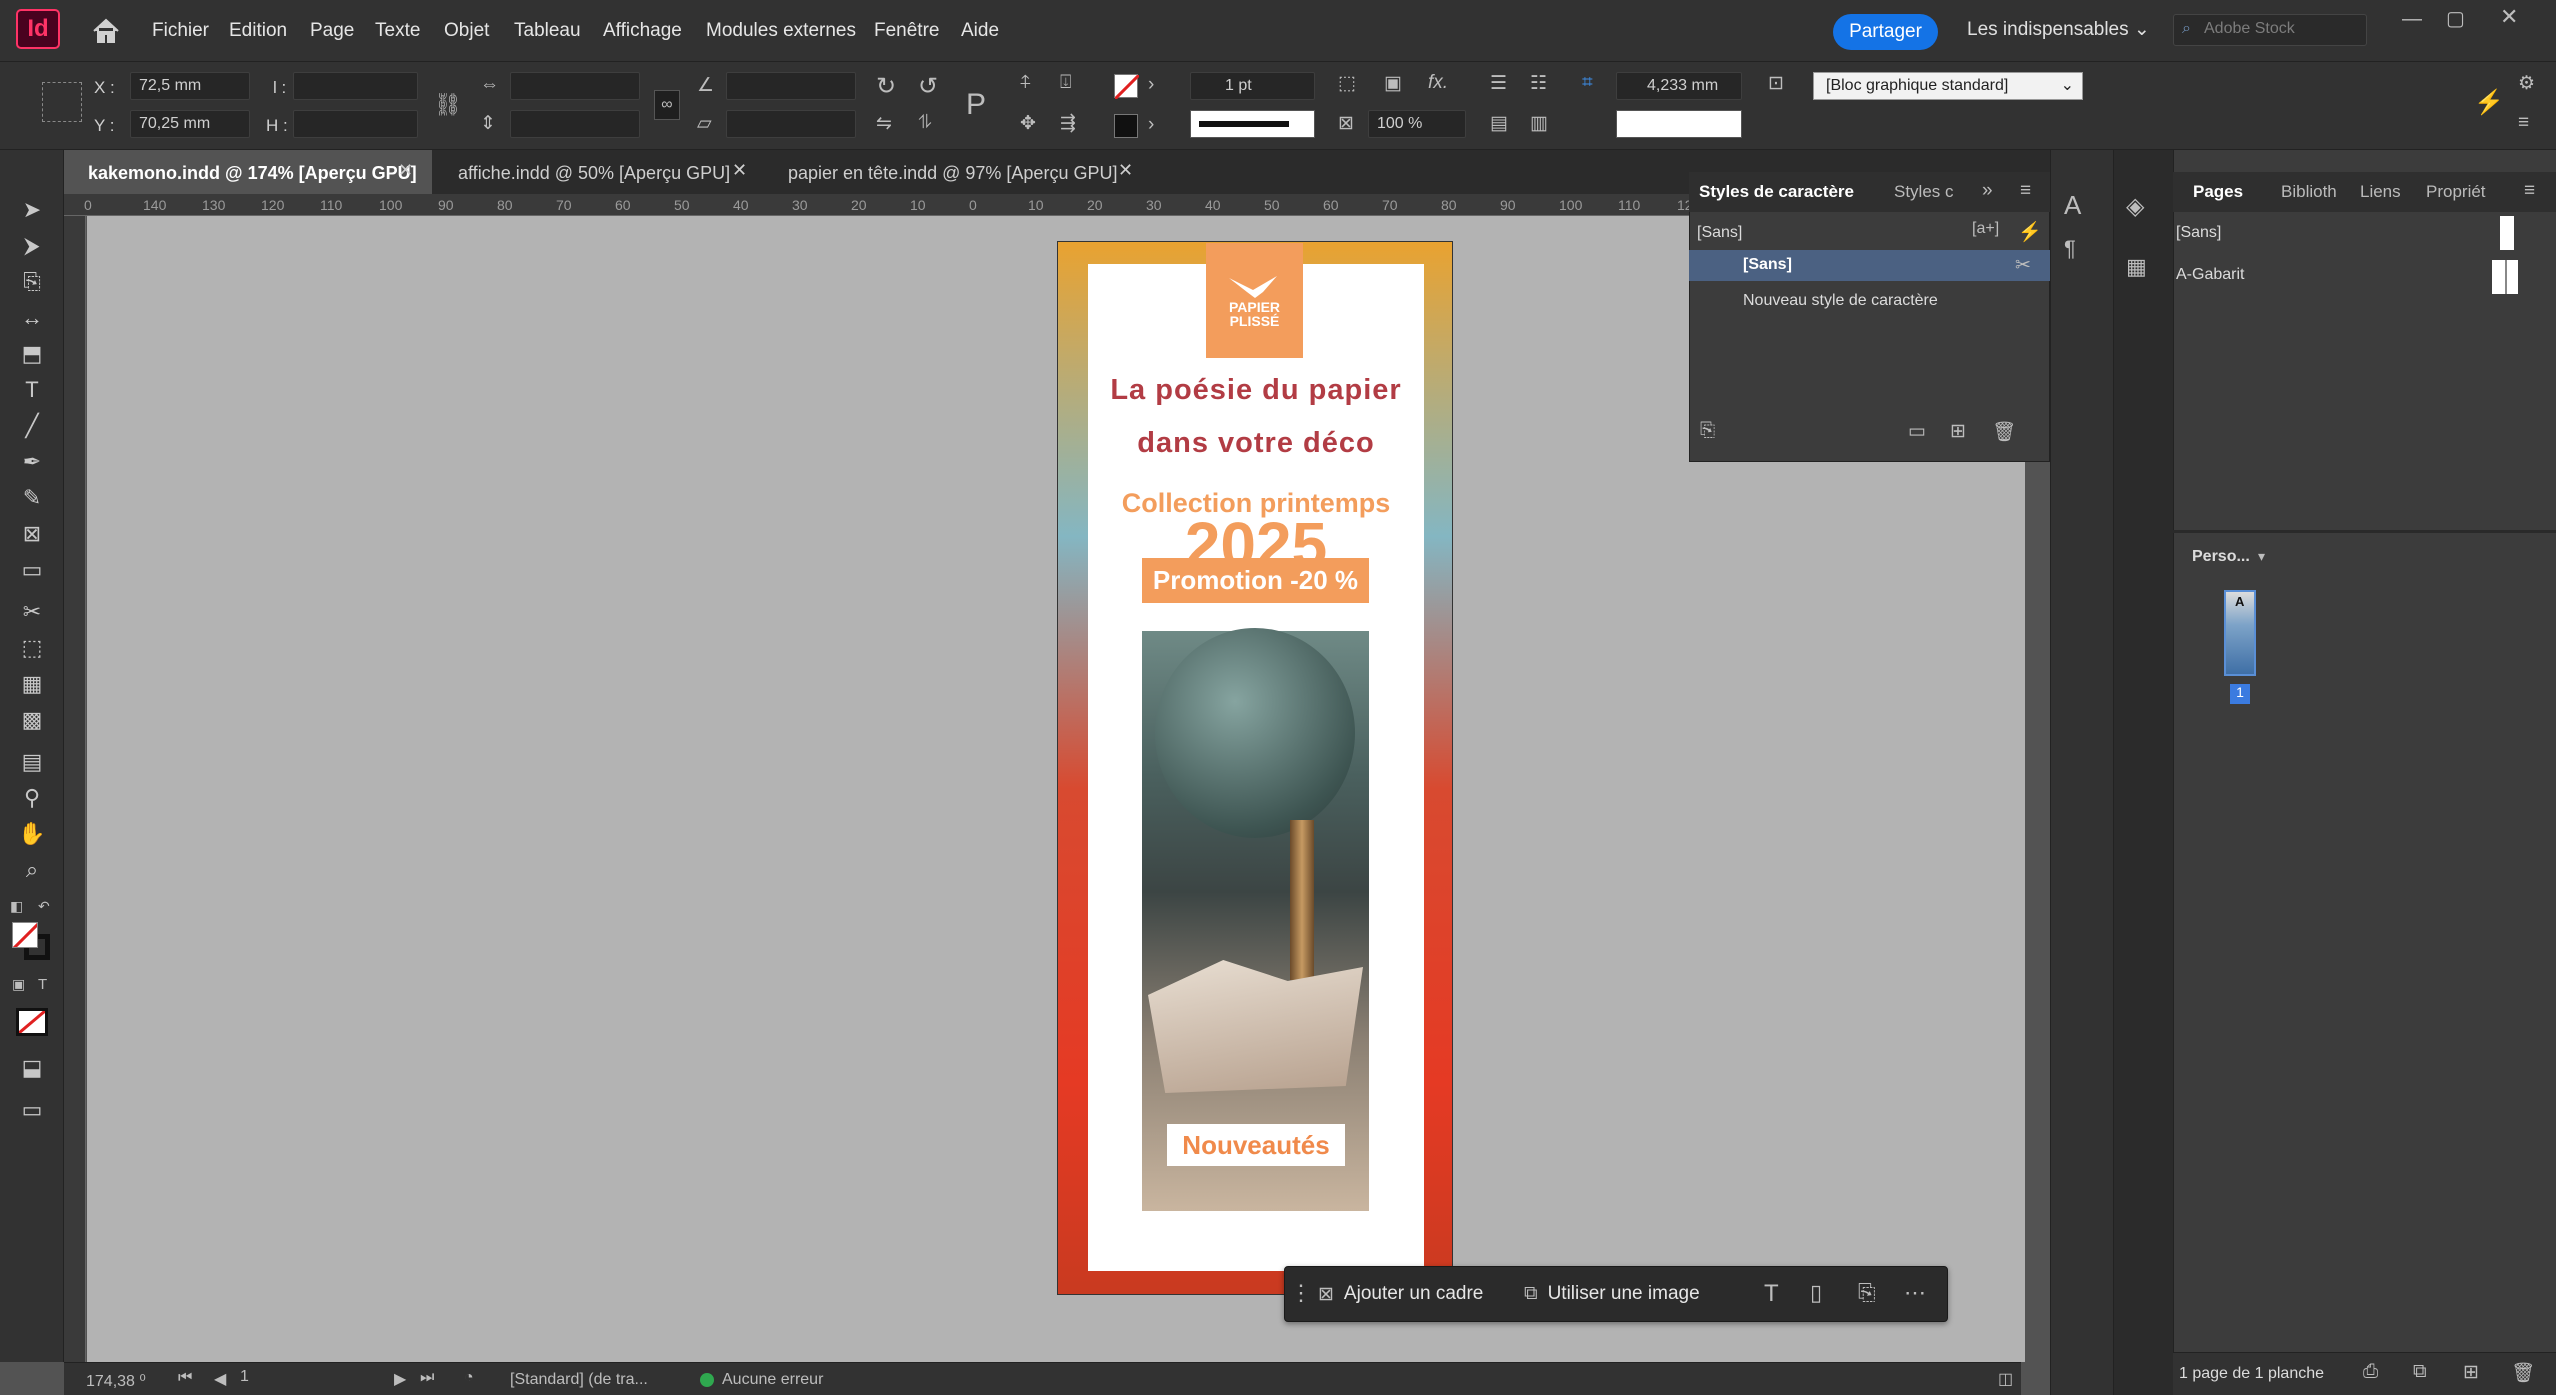  Describe the element at coordinates (781, 31) in the screenshot. I see `menu-modules: Modules externes` at that location.